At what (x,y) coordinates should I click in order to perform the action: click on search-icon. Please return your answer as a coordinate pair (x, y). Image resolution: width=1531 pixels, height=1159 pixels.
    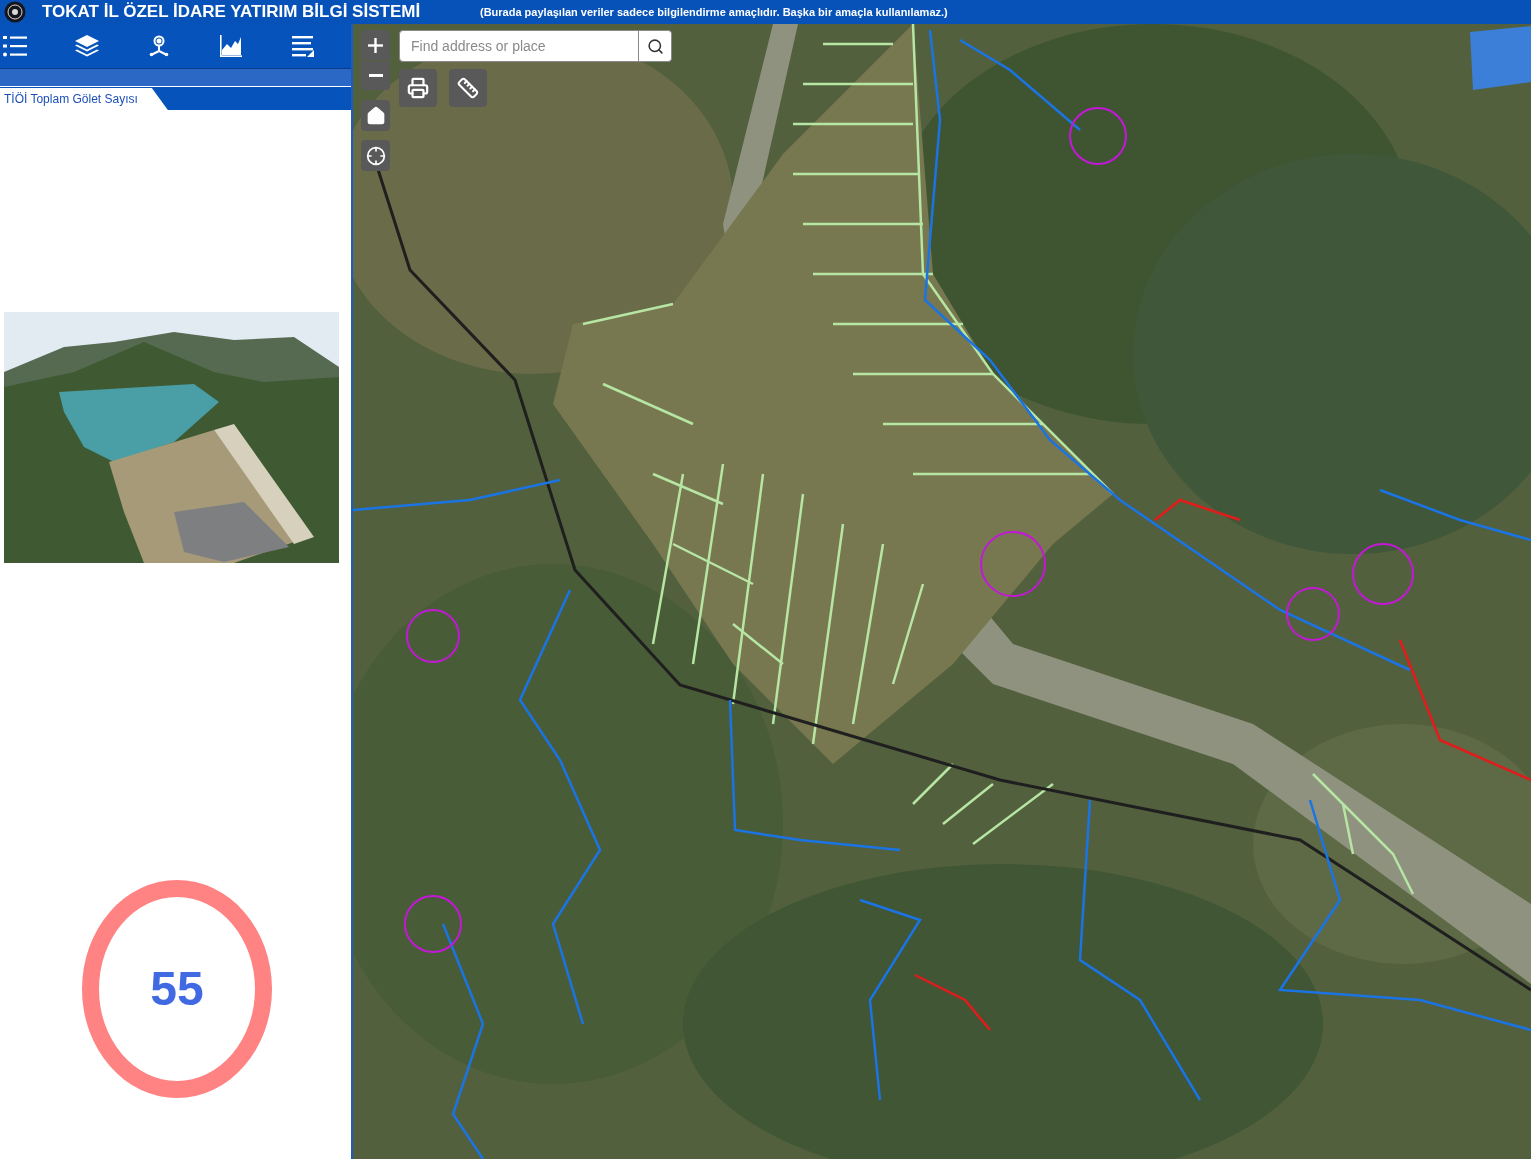
    Looking at the image, I should click on (655, 46).